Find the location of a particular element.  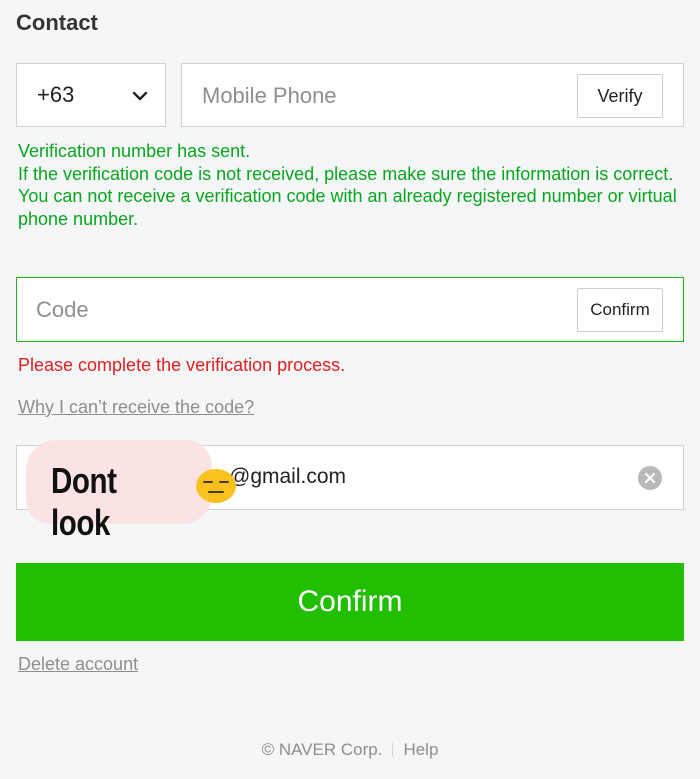

section-title-contact: Contact is located at coordinates (57, 22).